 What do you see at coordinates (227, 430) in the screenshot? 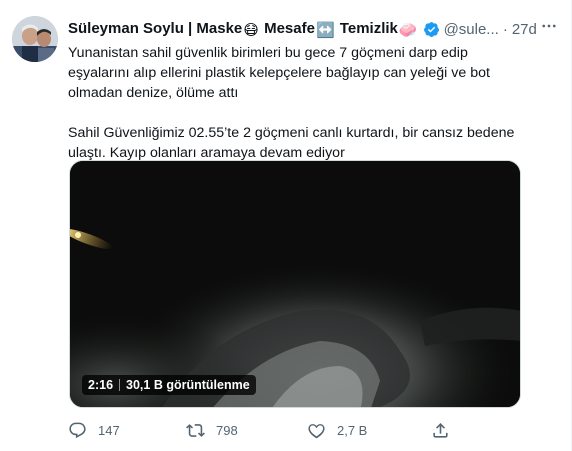
I see `retweet-count: 798` at bounding box center [227, 430].